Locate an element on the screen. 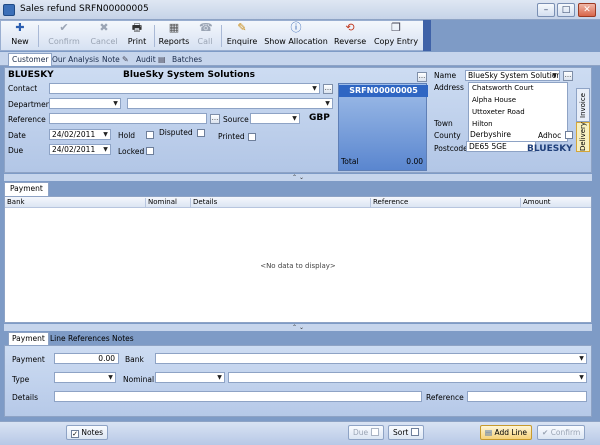  due-toggle: Due is located at coordinates (366, 432).